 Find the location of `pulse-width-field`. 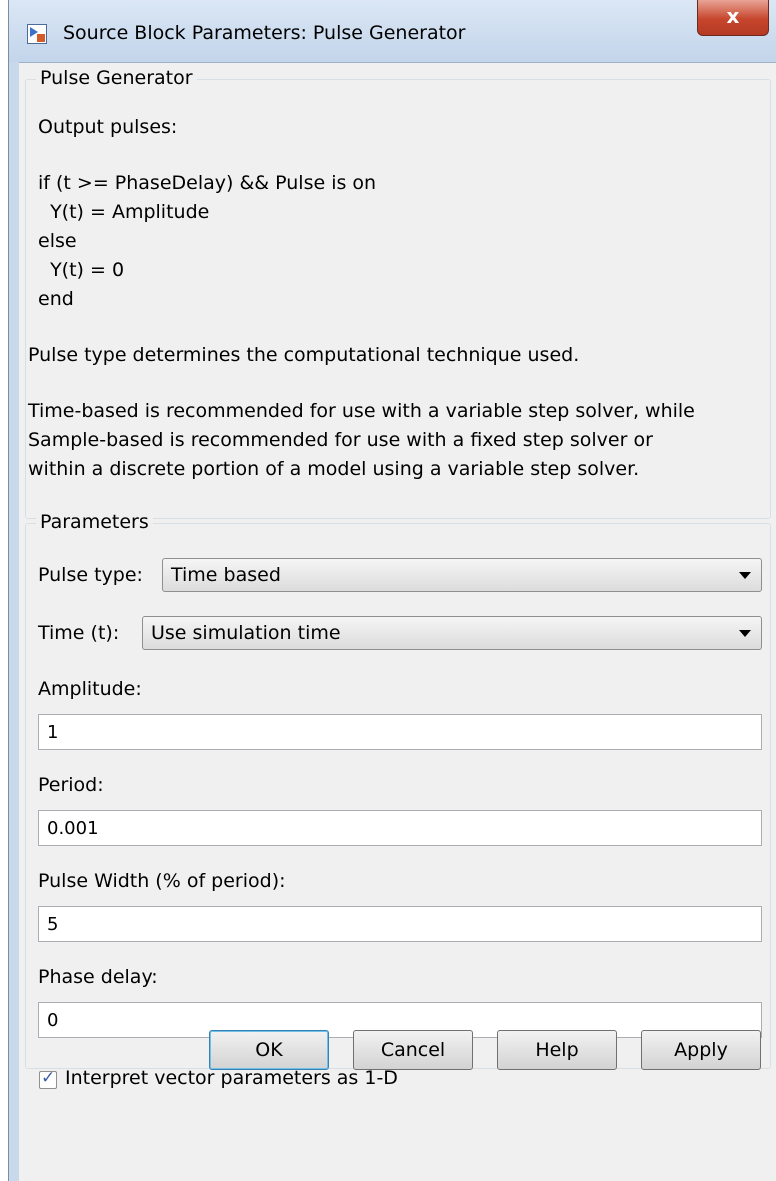

pulse-width-field is located at coordinates (400, 924).